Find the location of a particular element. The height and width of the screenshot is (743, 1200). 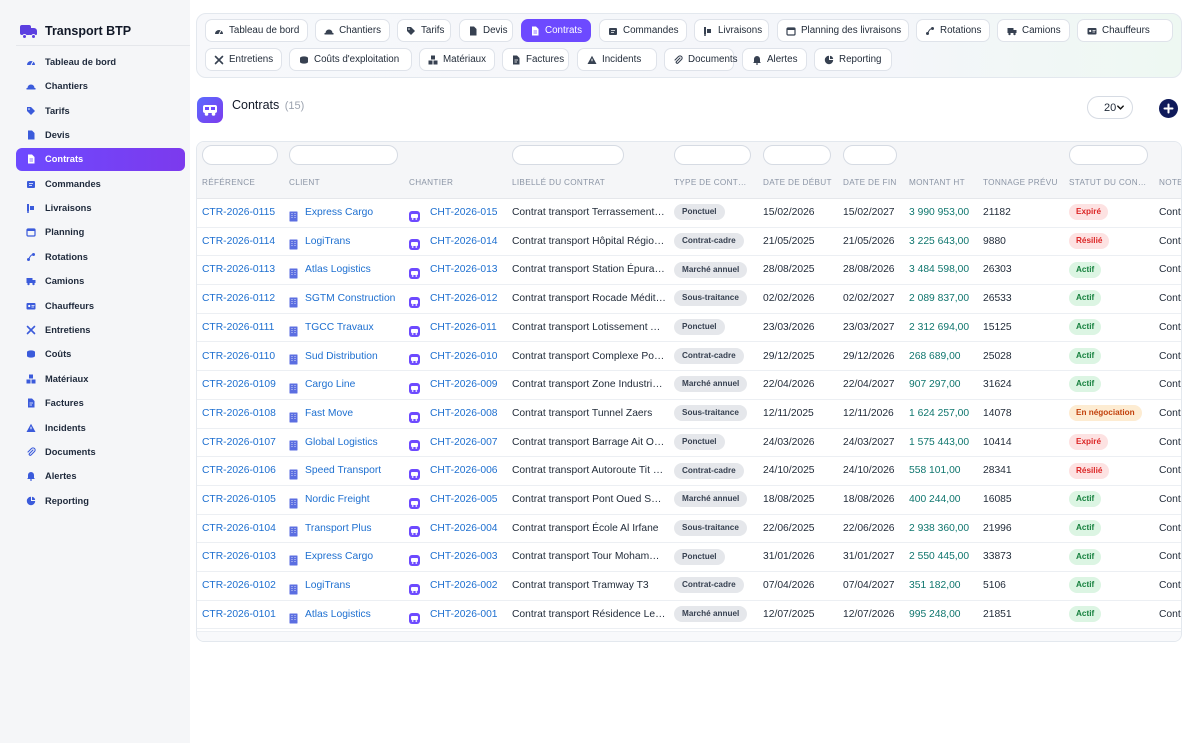

client-link: Speed Transport is located at coordinates (343, 470).